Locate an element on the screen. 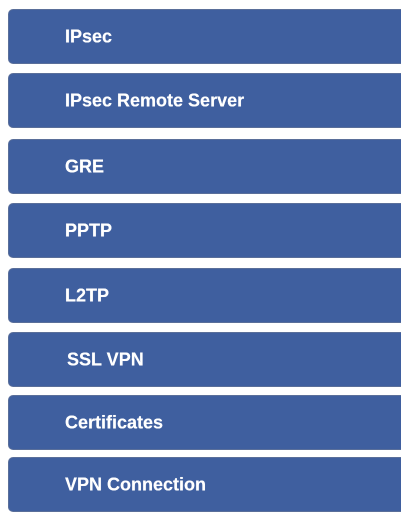 The width and height of the screenshot is (401, 512). menu-item-label: IPsec is located at coordinates (89, 36).